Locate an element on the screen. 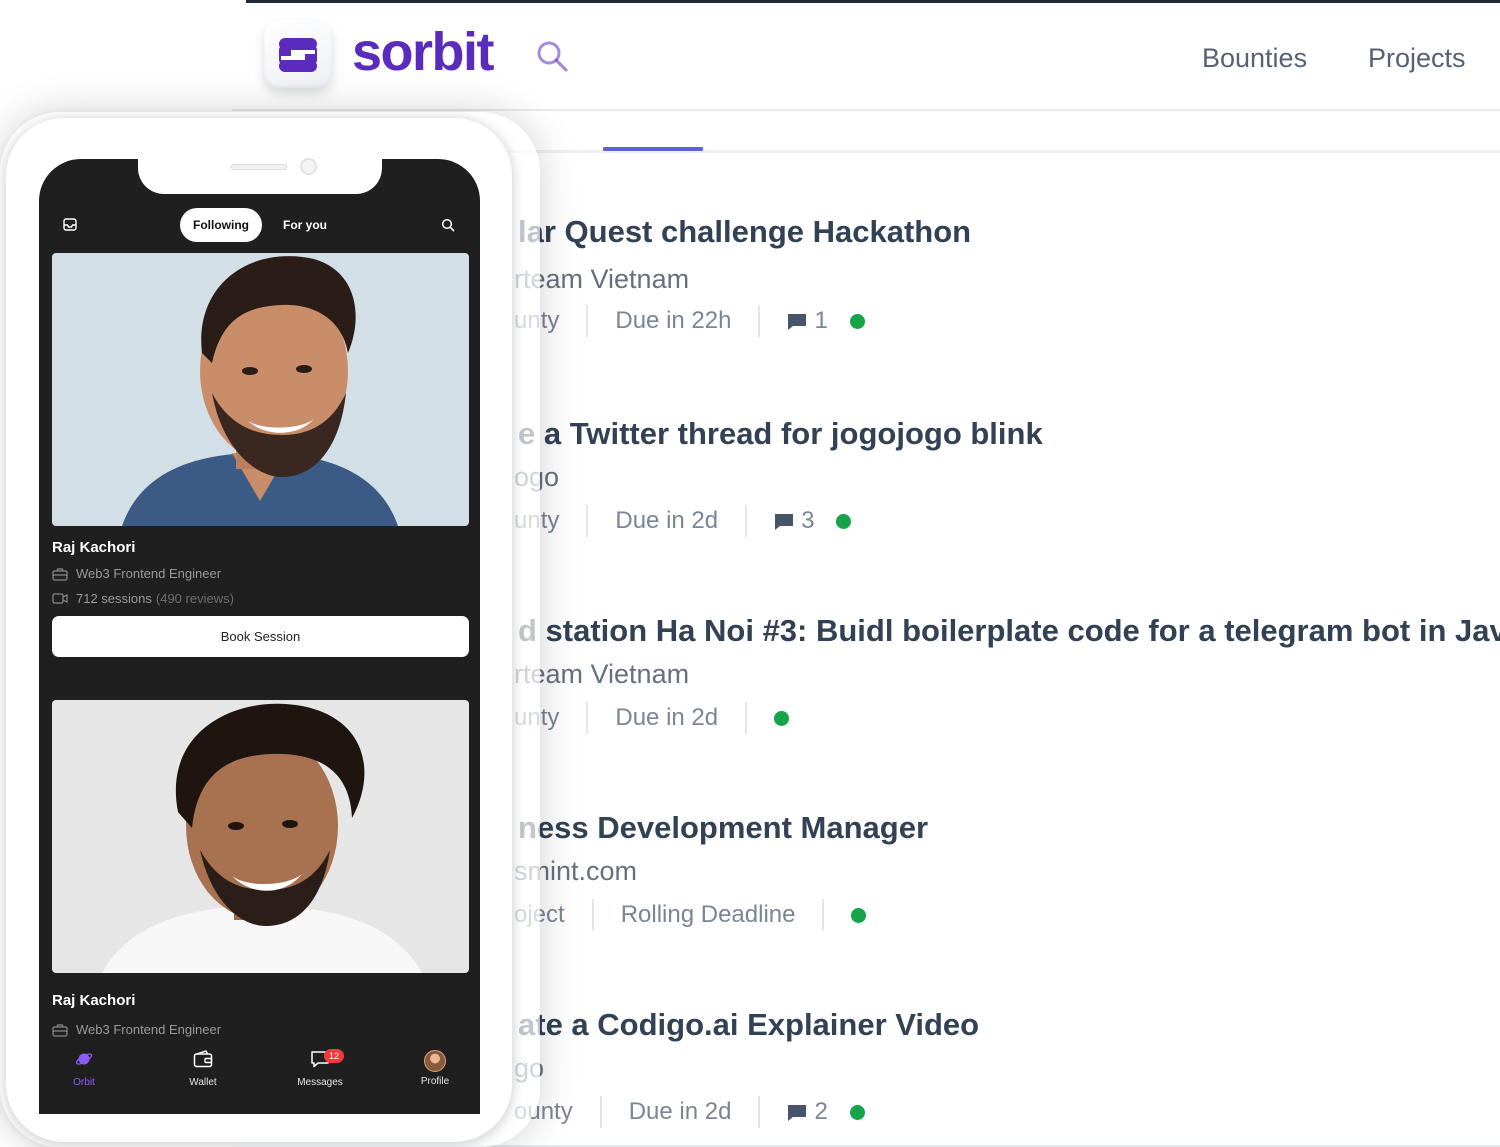  listing-meta: ounty Due in 2d 2 is located at coordinates (689, 1112).